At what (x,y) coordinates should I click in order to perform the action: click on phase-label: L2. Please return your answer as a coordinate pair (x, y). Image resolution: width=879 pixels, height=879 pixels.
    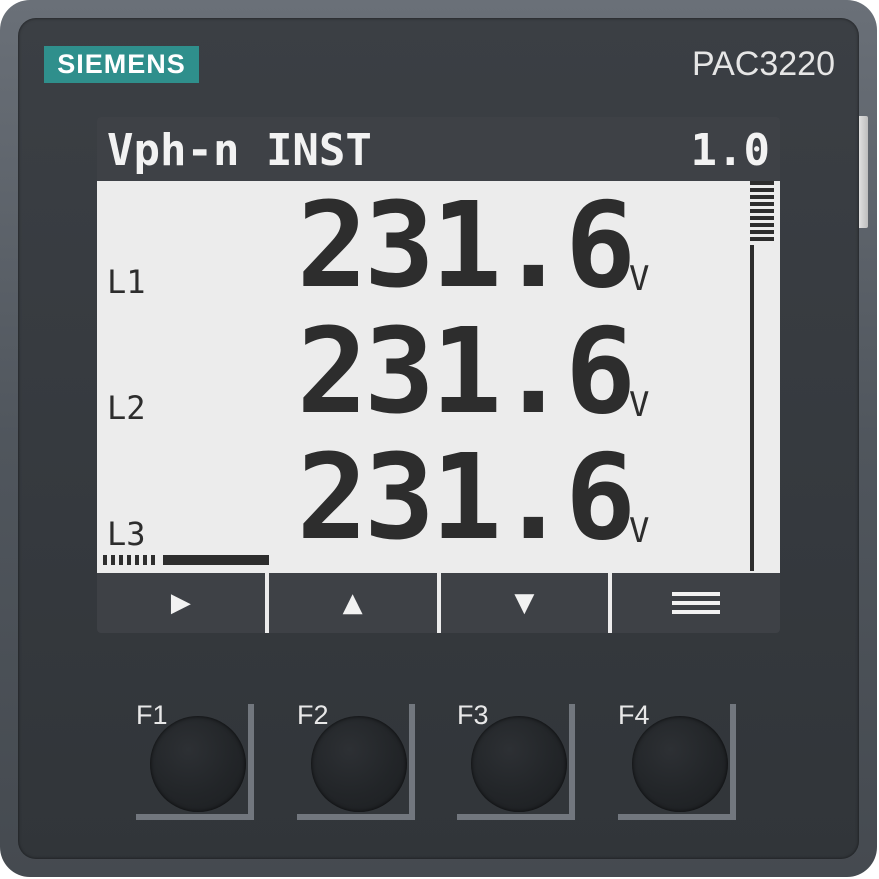
    Looking at the image, I should click on (126, 408).